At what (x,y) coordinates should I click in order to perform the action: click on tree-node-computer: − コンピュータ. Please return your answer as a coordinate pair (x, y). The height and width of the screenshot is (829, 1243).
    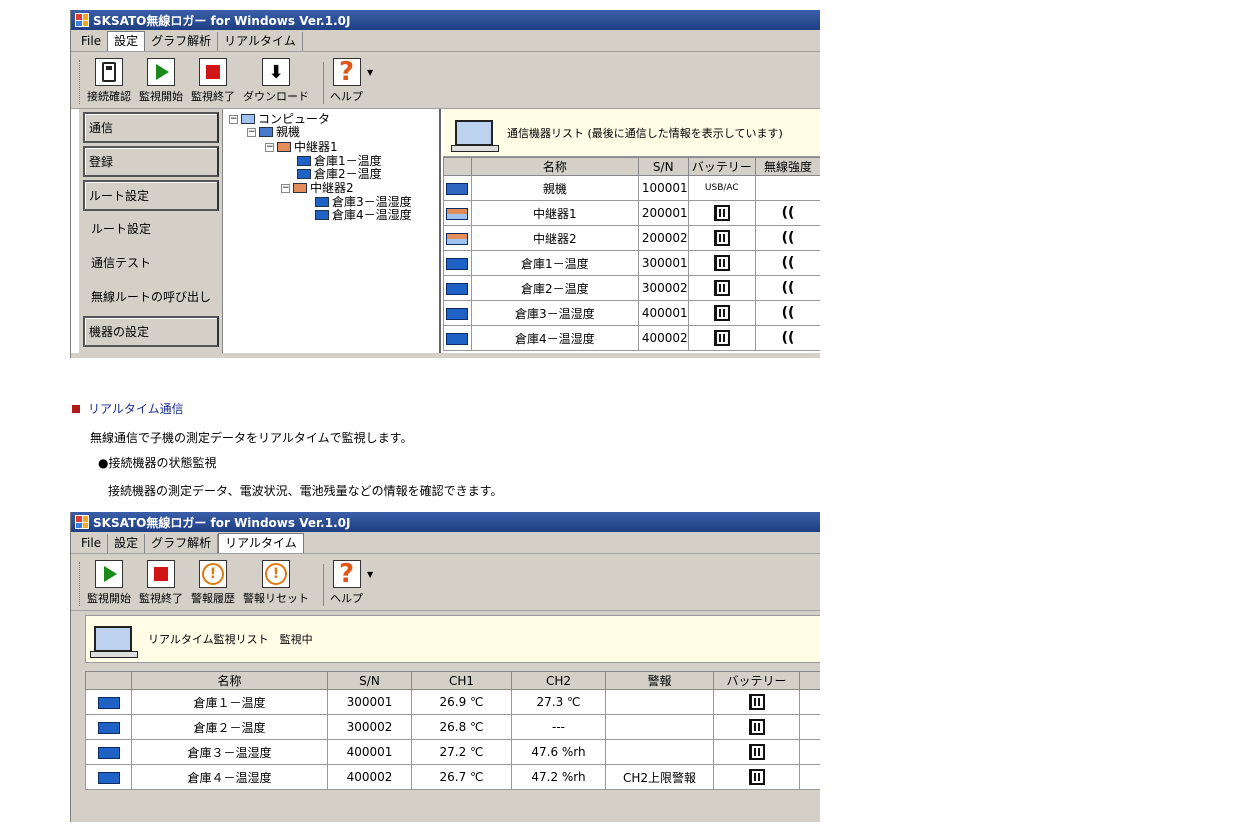
    Looking at the image, I should click on (279, 119).